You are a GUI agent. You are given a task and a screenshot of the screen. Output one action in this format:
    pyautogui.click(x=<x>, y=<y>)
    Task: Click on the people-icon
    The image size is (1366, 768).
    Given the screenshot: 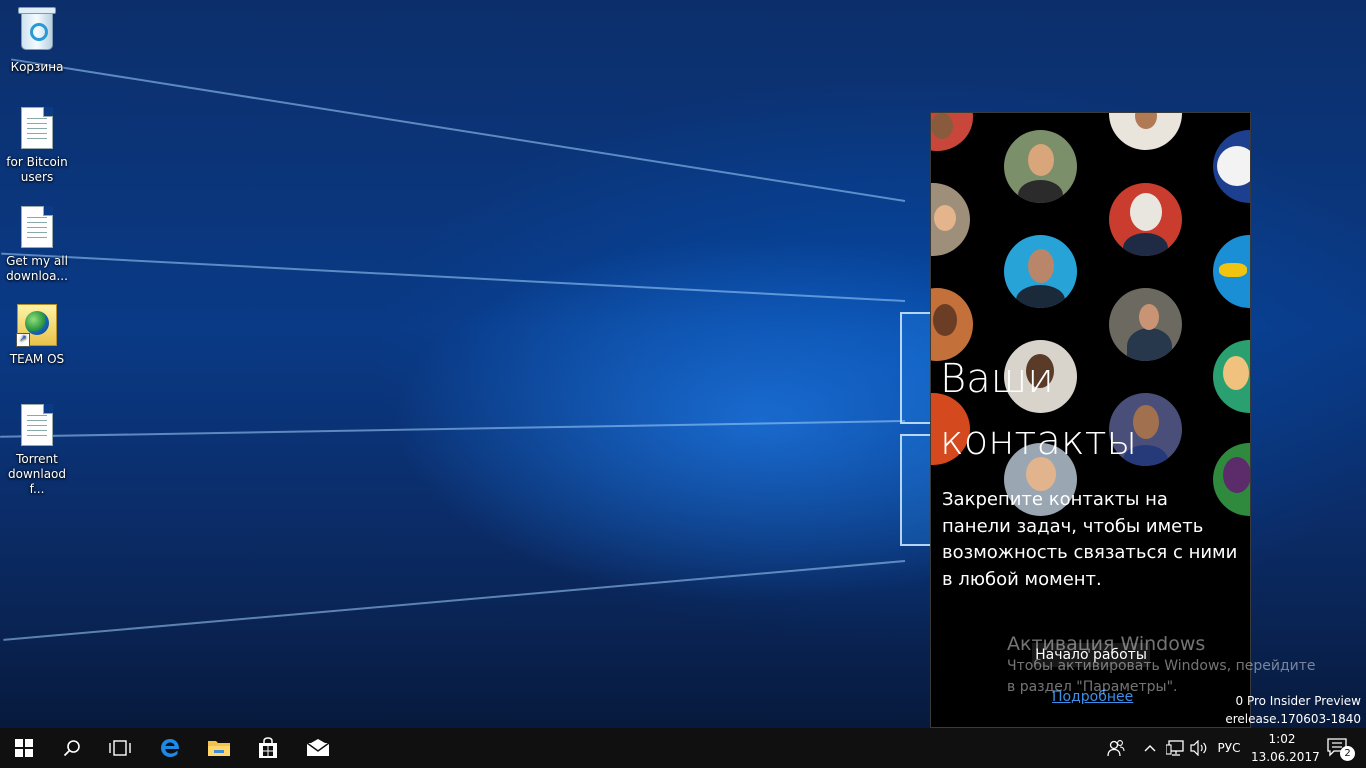 What is the action you would take?
    pyautogui.click(x=1116, y=748)
    